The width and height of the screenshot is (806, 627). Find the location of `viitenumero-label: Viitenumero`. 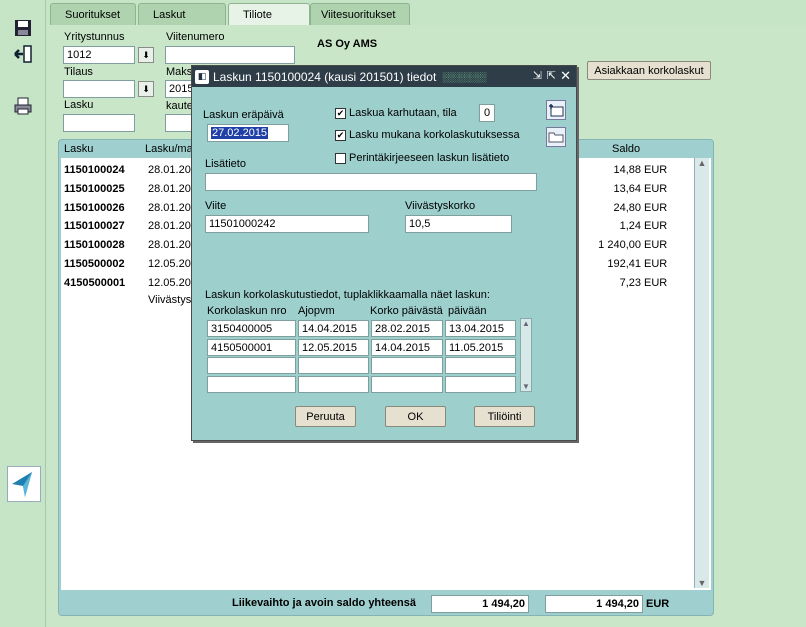

viitenumero-label: Viitenumero is located at coordinates (195, 37).